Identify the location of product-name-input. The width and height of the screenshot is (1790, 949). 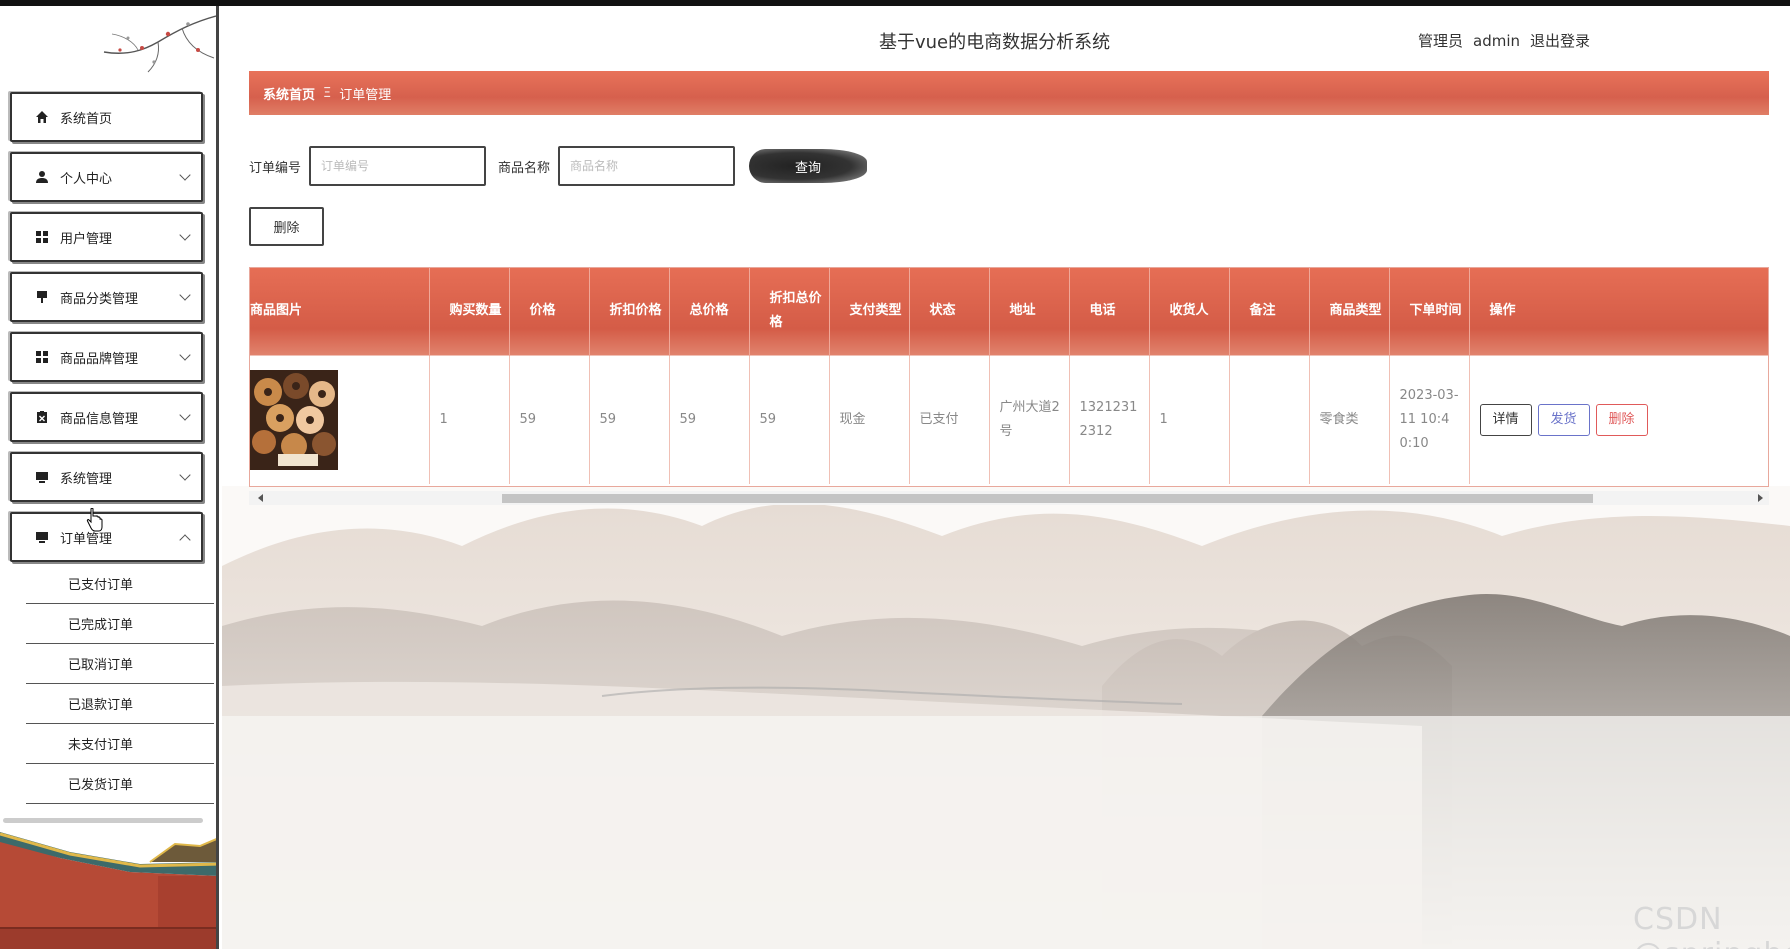
(647, 166).